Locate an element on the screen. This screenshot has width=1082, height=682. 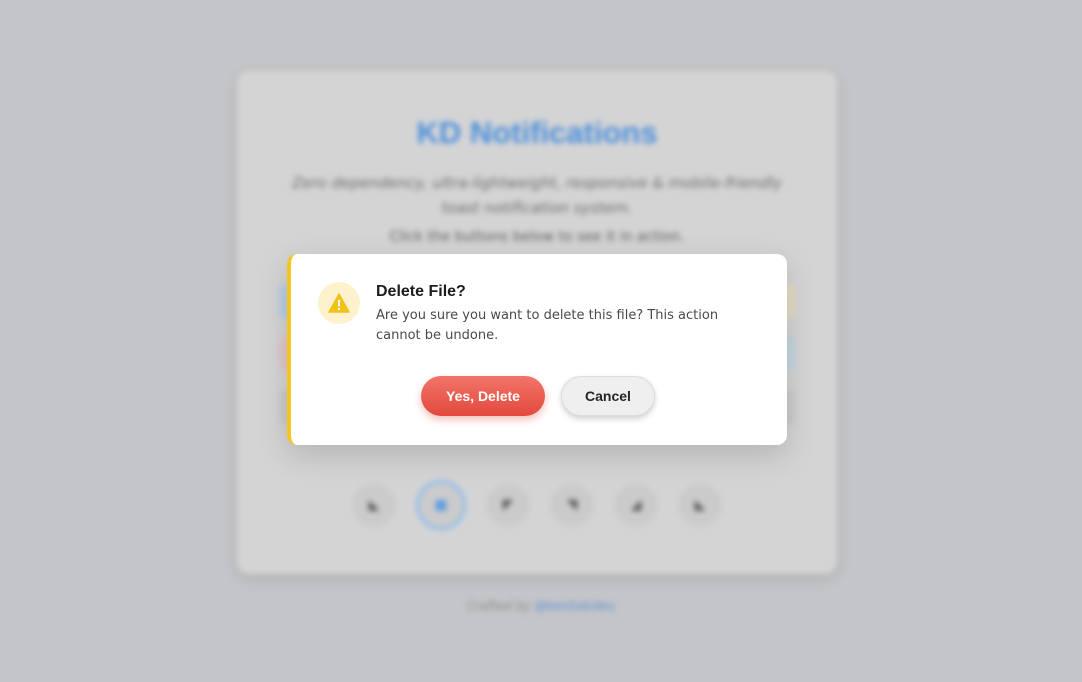
position-top-left-icon: ◣ is located at coordinates (374, 505).